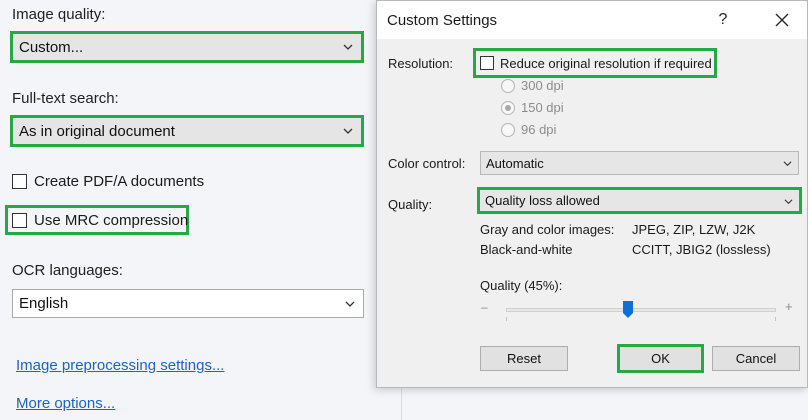  Describe the element at coordinates (111, 220) in the screenshot. I see `use-mrc-label: Use MRC compression` at that location.